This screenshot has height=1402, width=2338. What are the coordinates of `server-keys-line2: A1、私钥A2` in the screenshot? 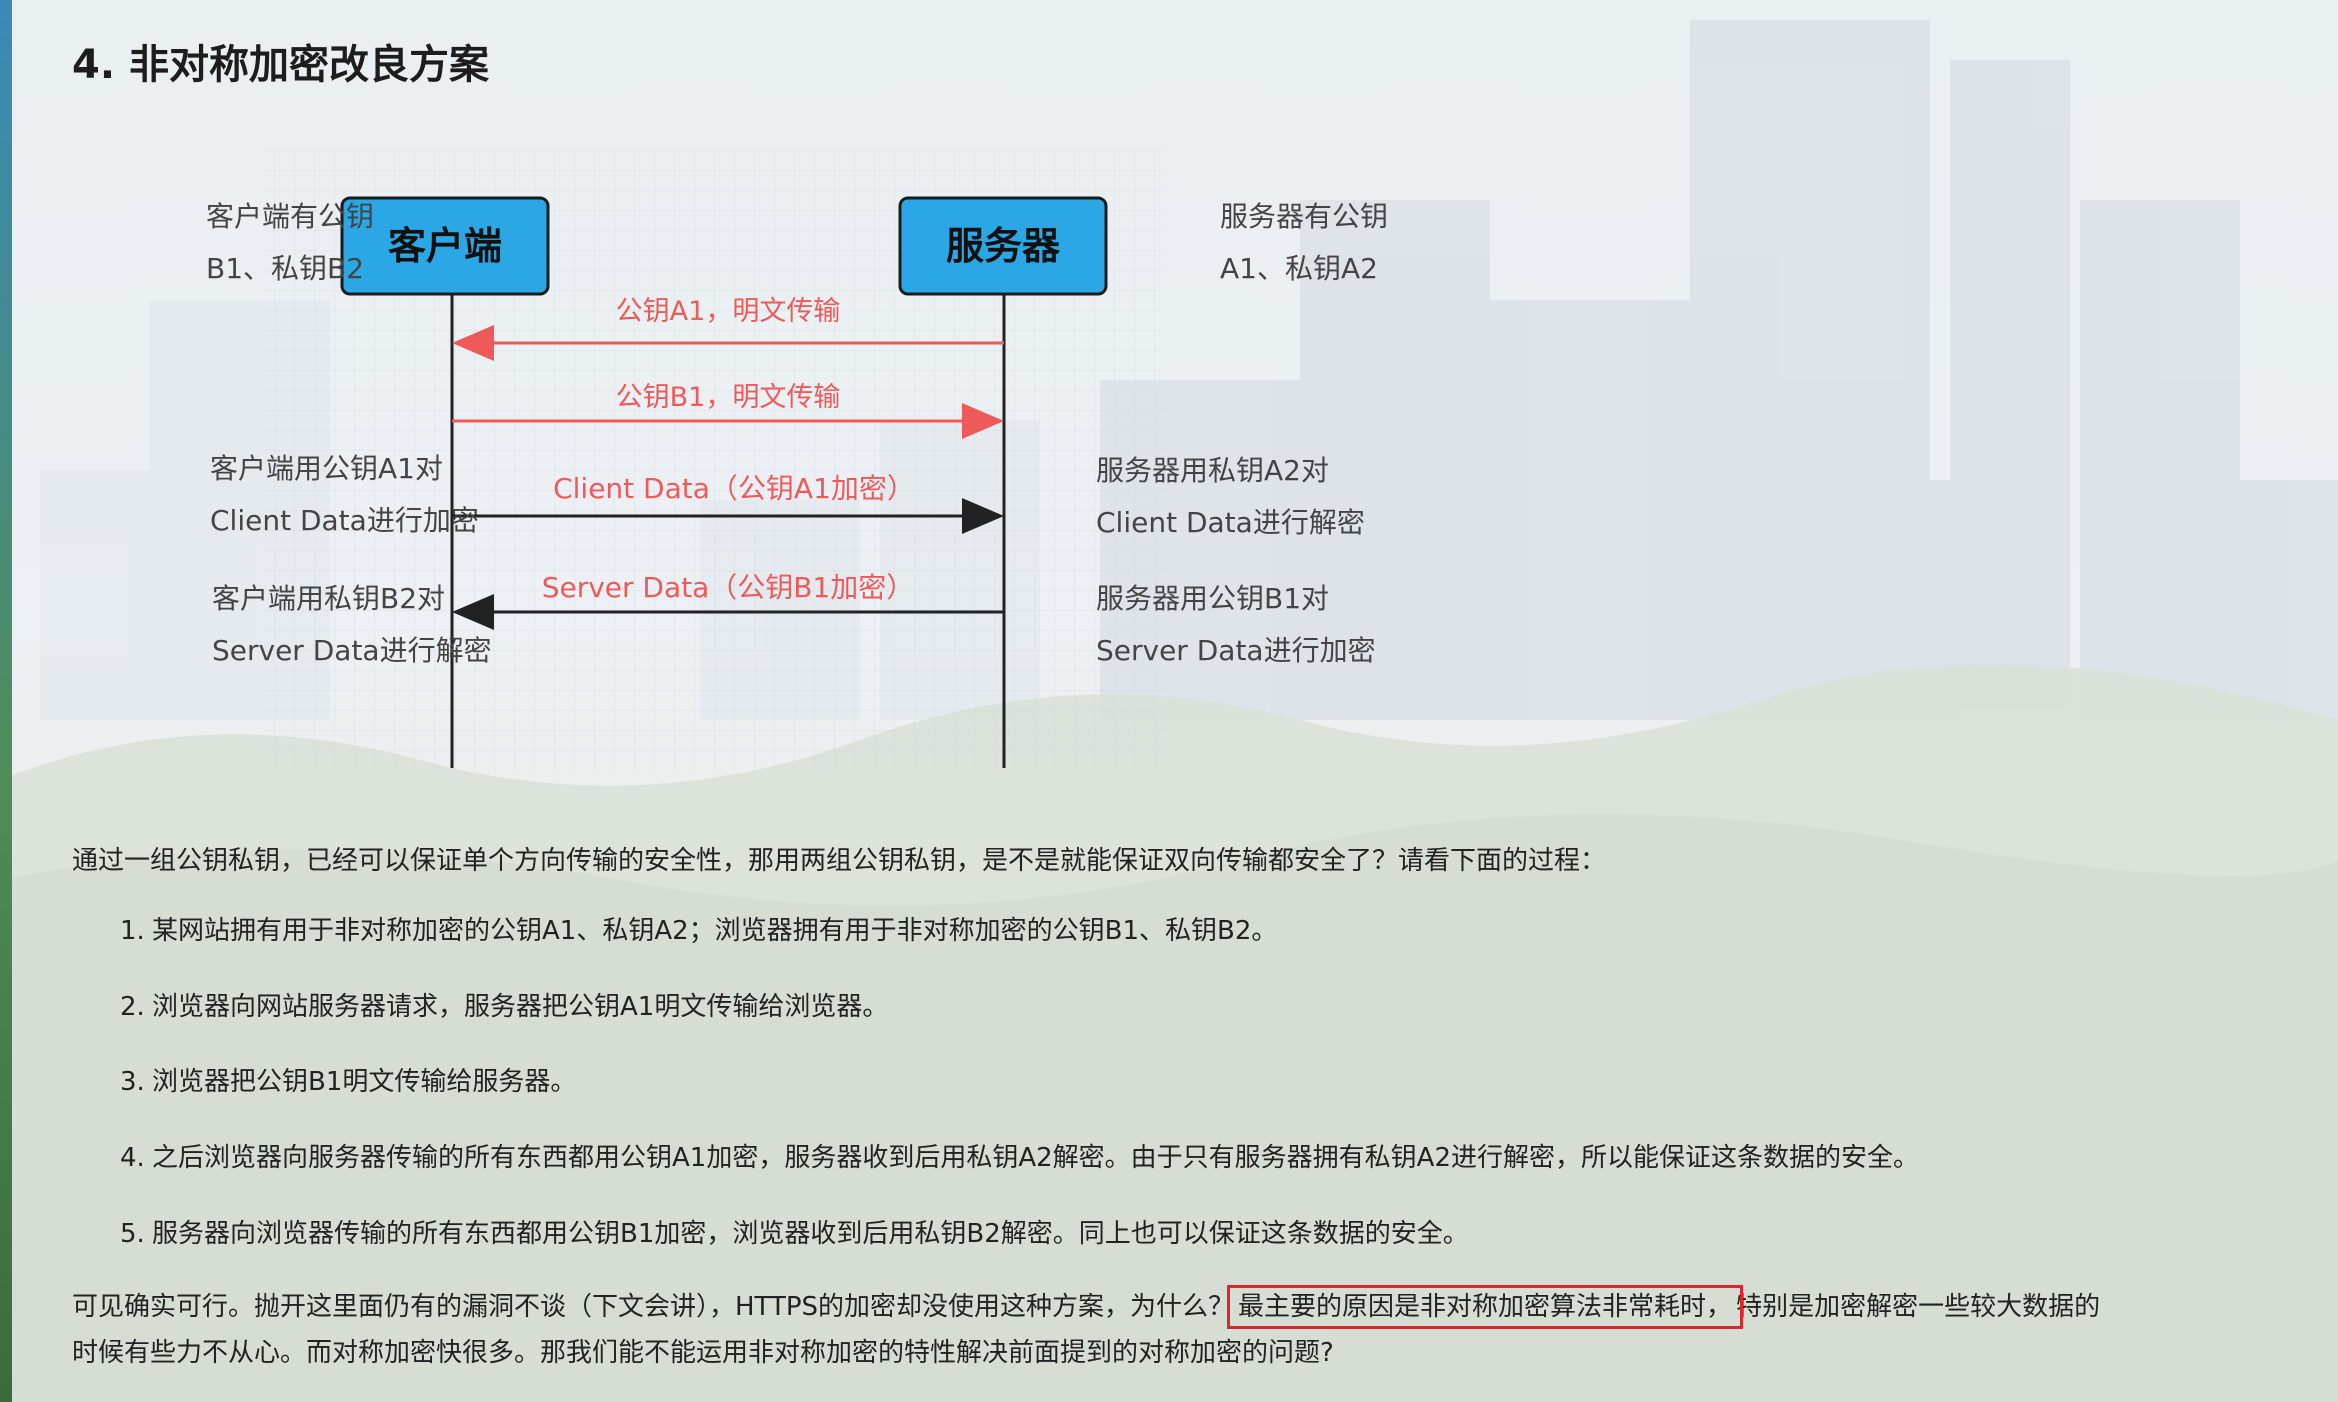 It's located at (1299, 268).